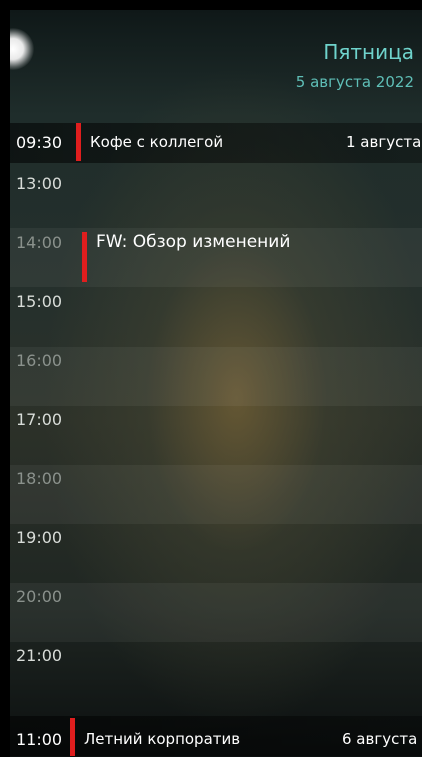 This screenshot has height=757, width=422. What do you see at coordinates (39, 242) in the screenshot?
I see `hour-label: 14:00` at bounding box center [39, 242].